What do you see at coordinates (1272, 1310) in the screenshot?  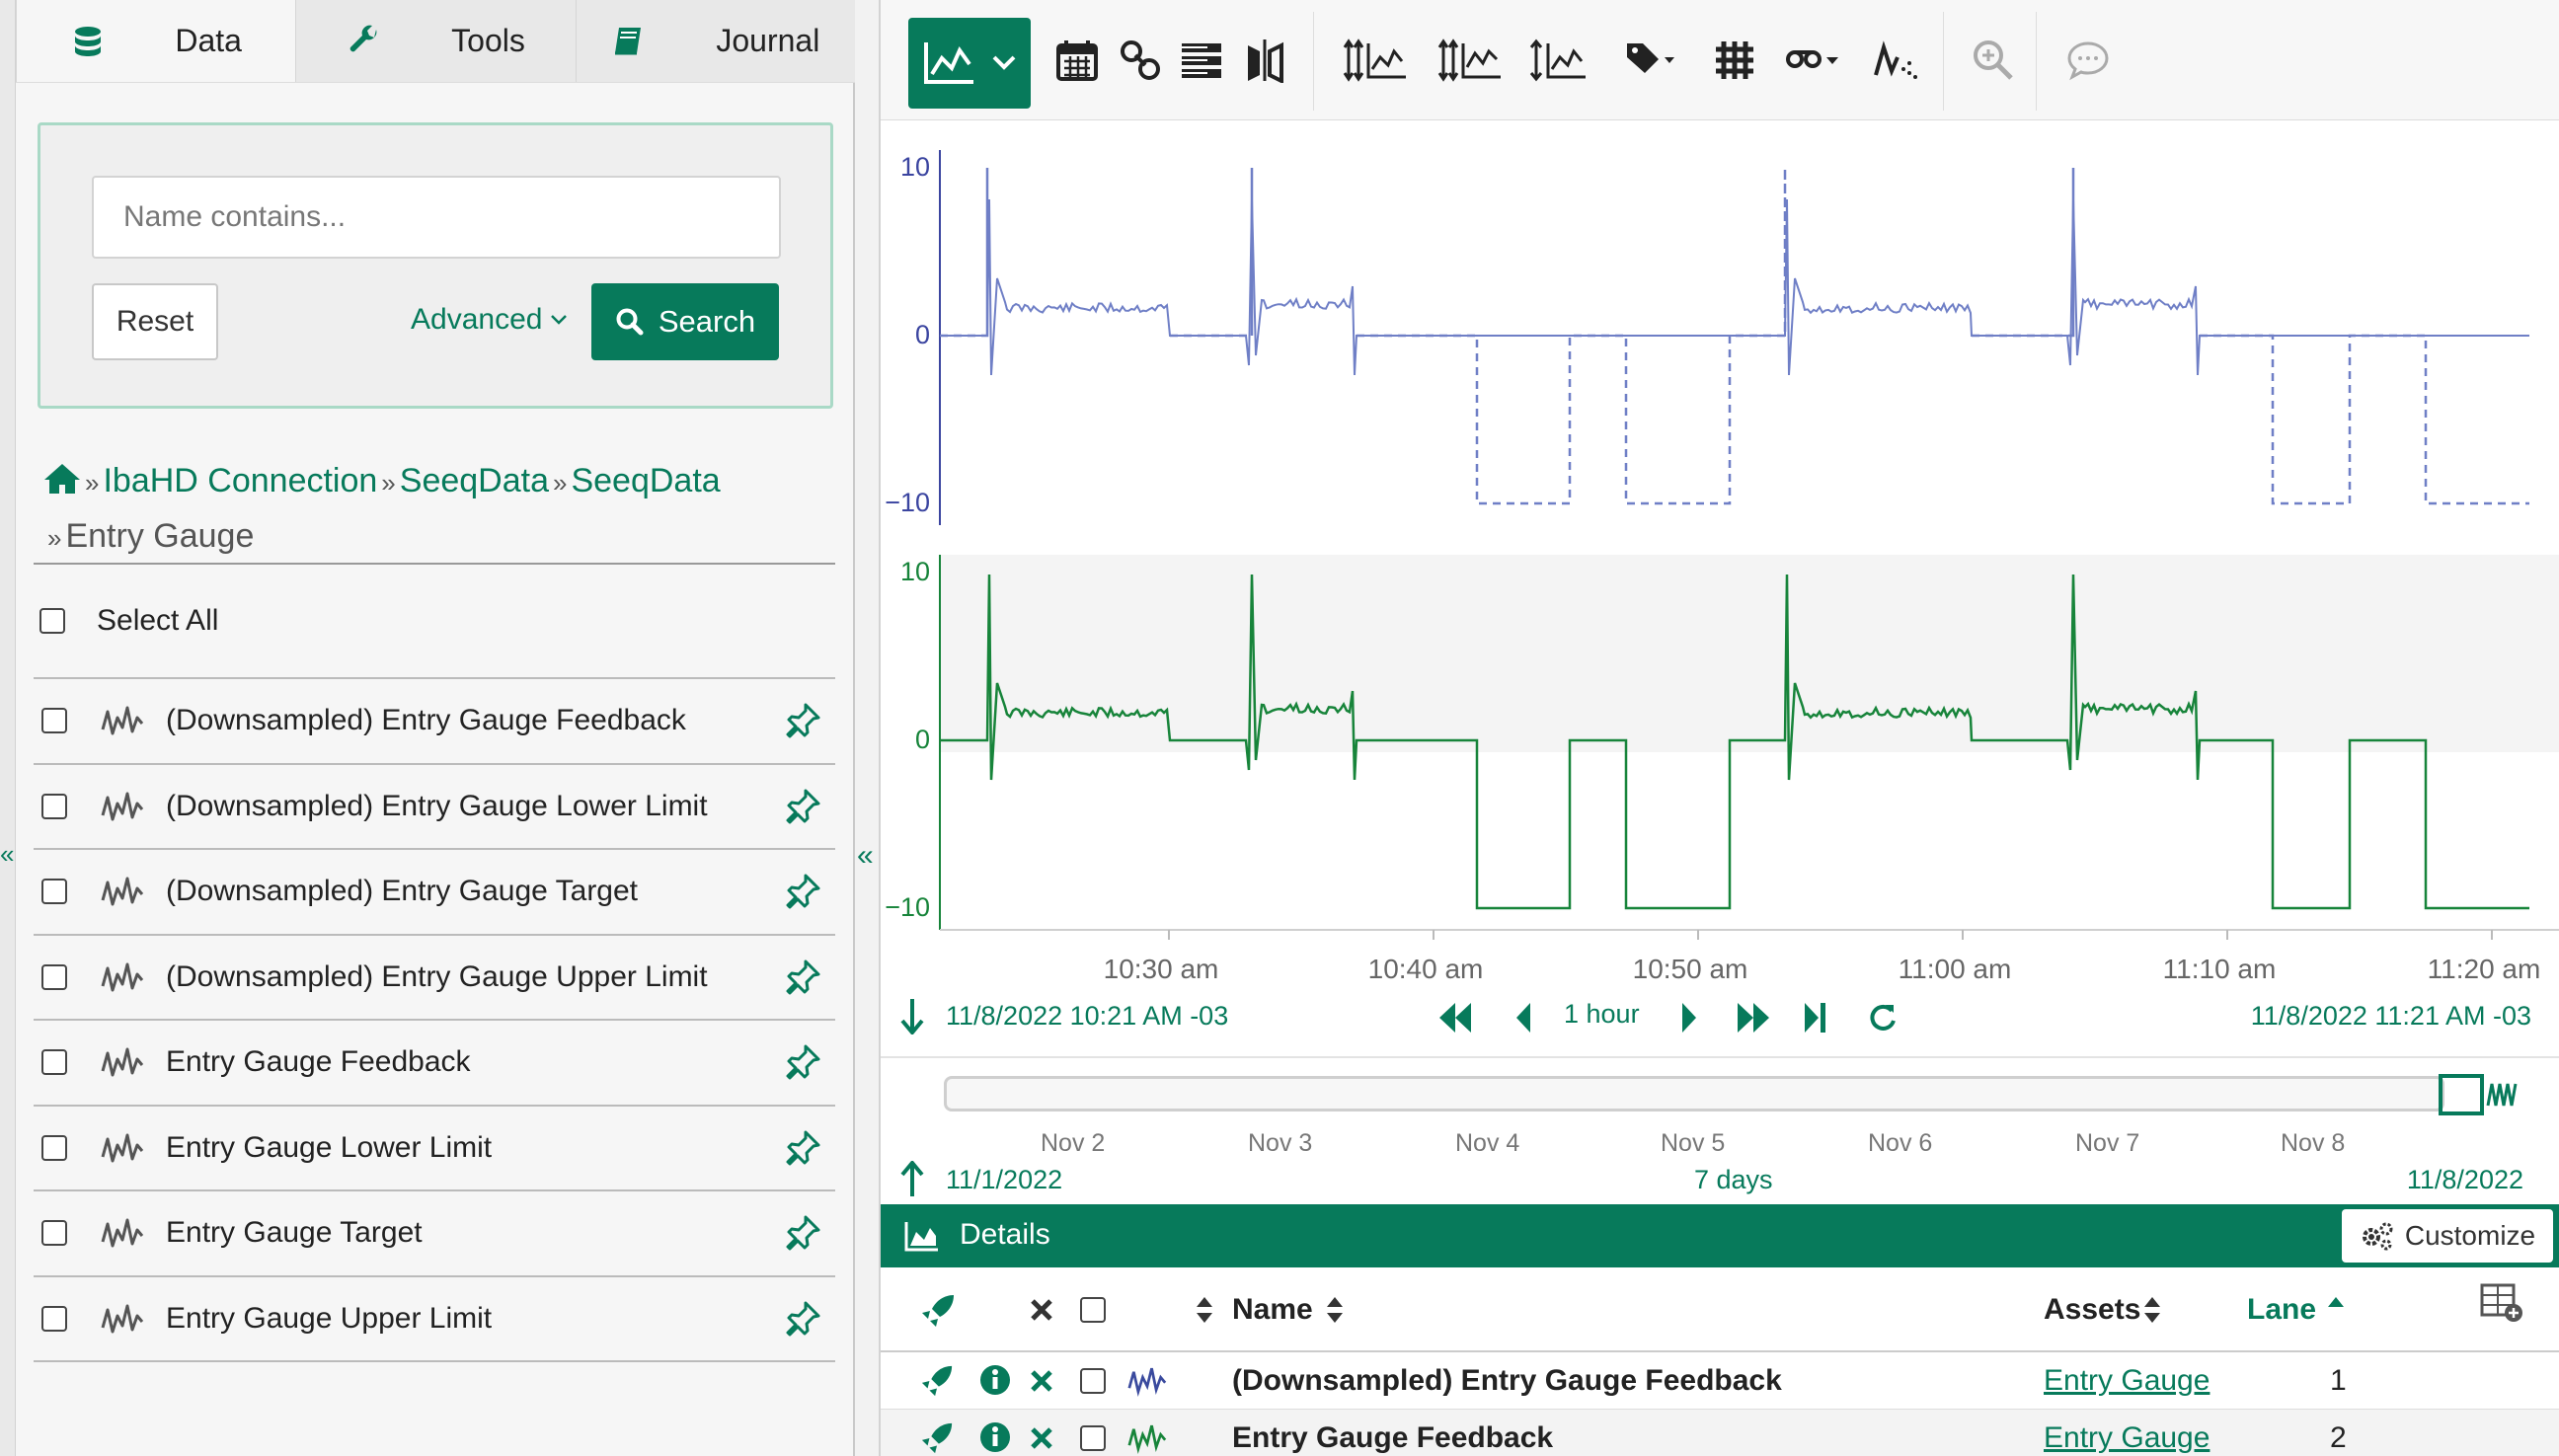 I see `column-header-name: Name` at bounding box center [1272, 1310].